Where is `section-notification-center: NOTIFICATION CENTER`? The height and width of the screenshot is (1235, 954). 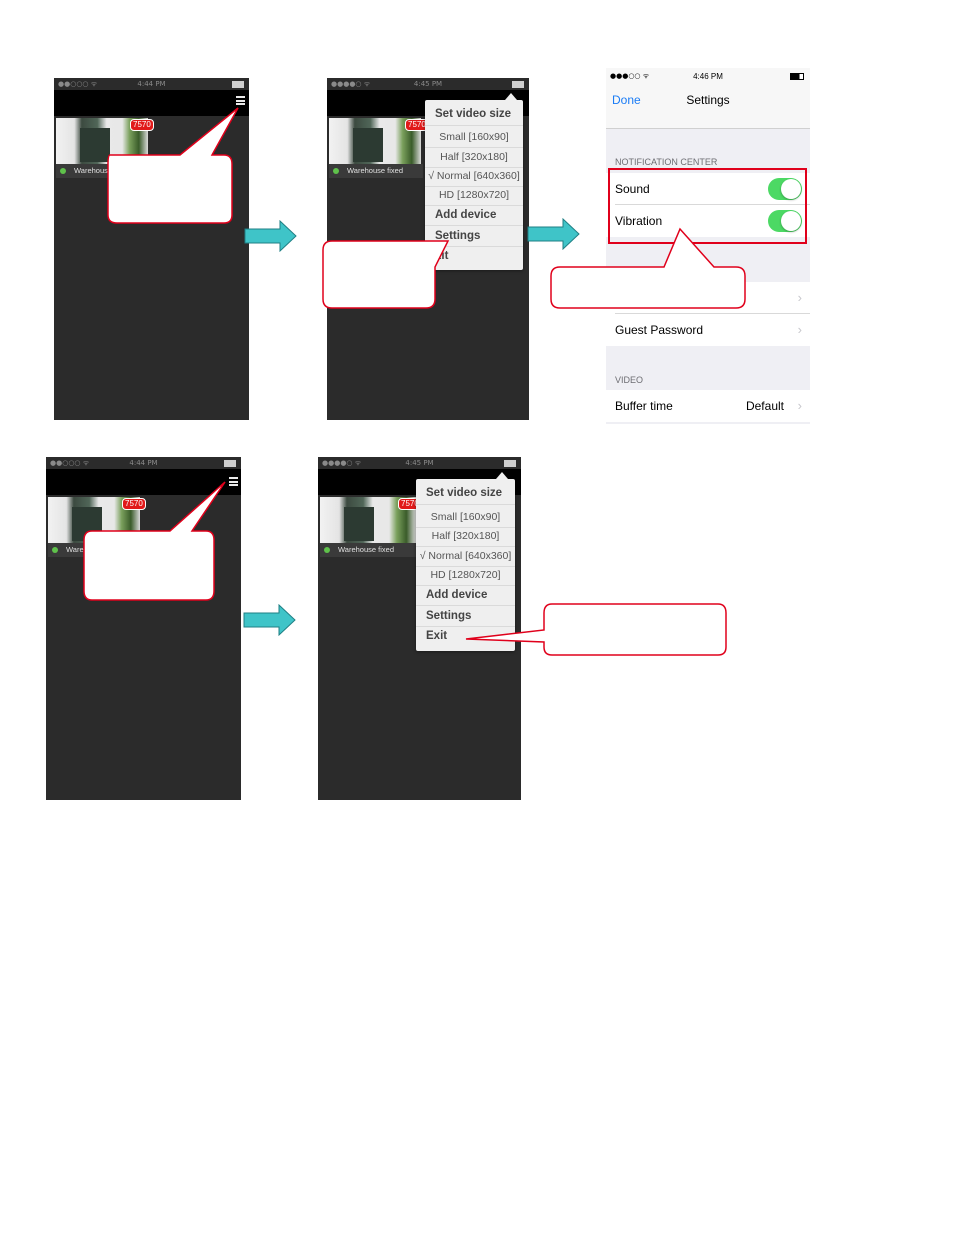
section-notification-center: NOTIFICATION CENTER is located at coordinates (666, 162).